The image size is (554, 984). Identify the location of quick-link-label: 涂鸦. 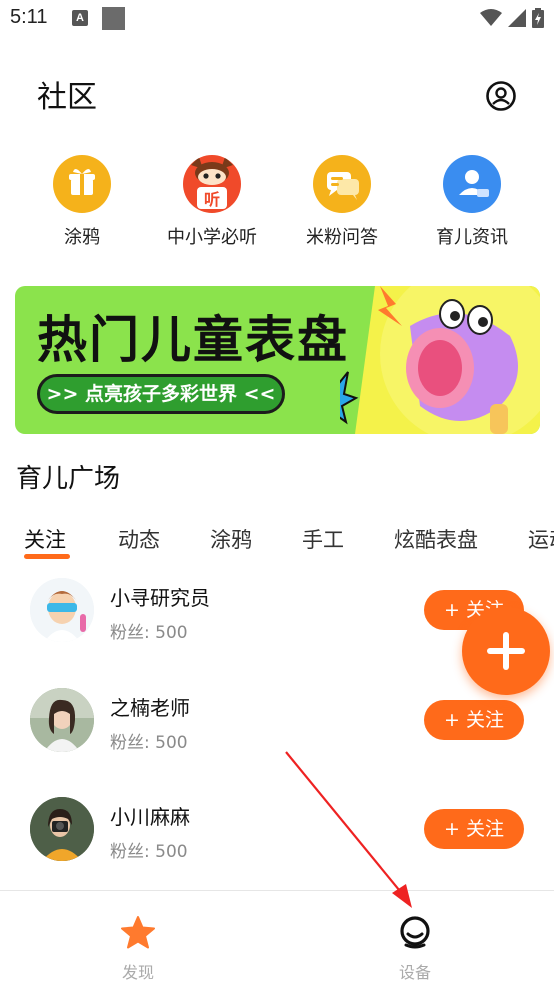
(82, 237).